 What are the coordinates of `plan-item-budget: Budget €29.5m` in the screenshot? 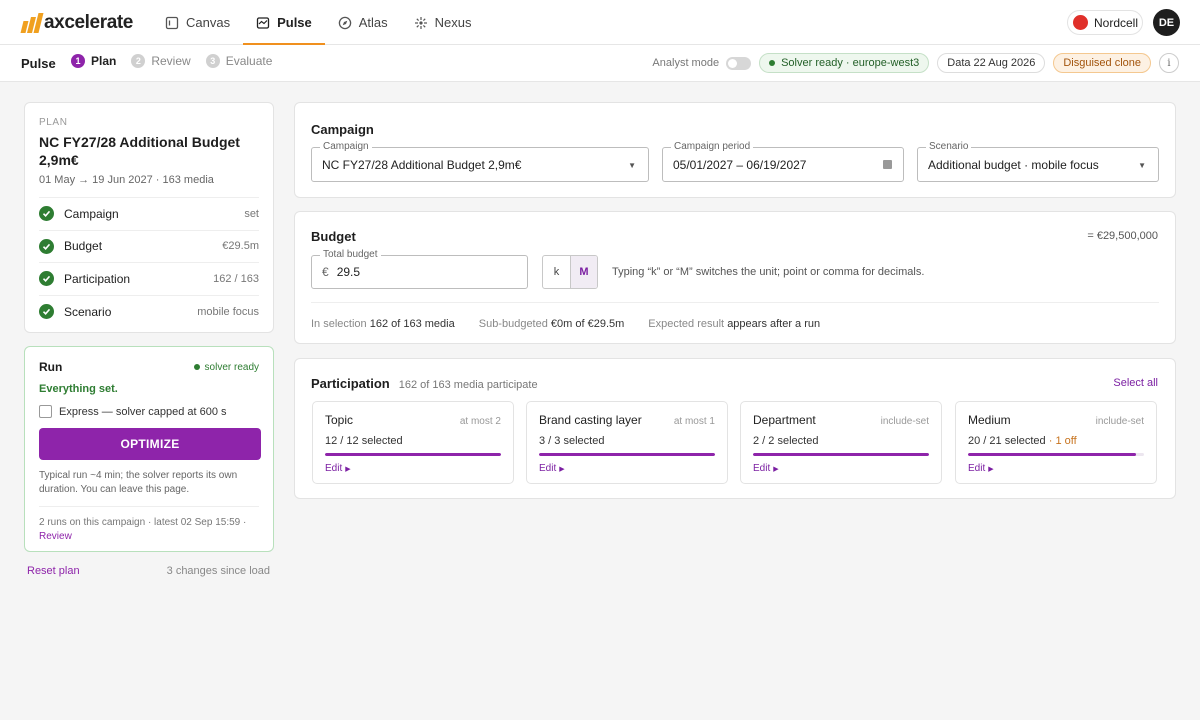 It's located at (149, 247).